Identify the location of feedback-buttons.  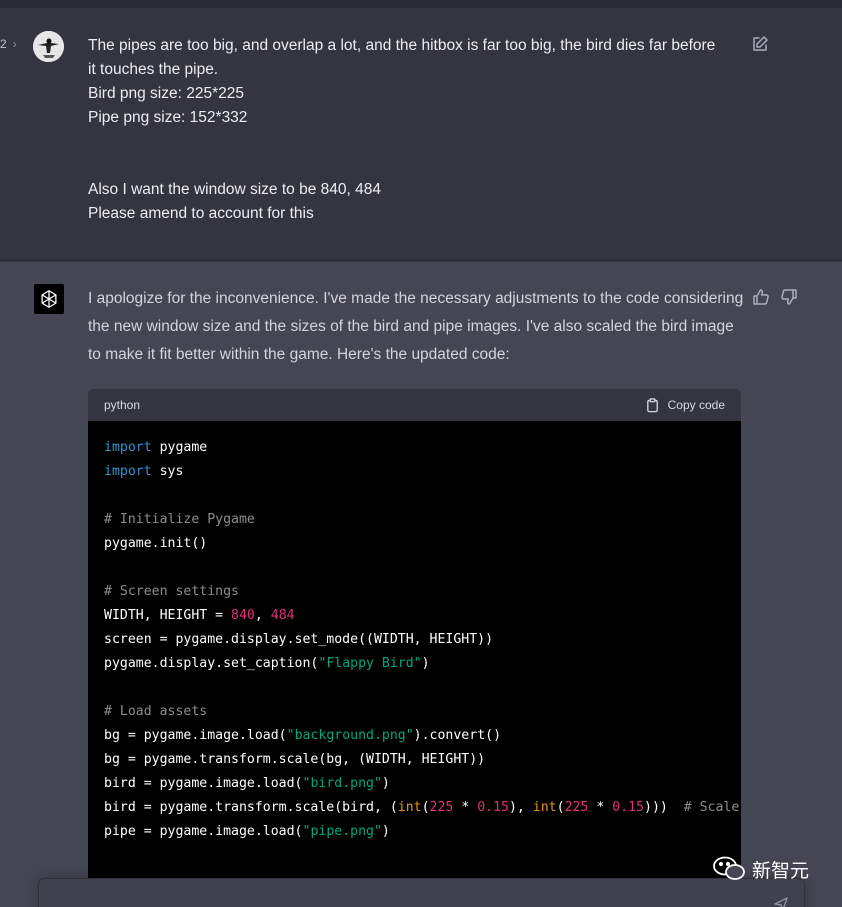
(775, 297).